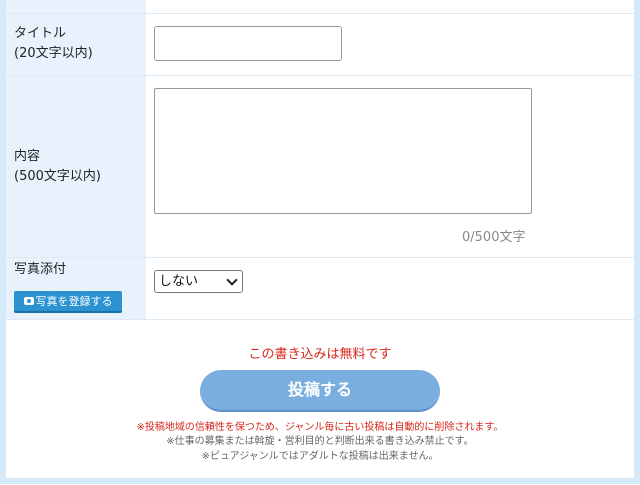 The width and height of the screenshot is (640, 485). Describe the element at coordinates (40, 269) in the screenshot. I see `photo-label: 写真添付` at that location.